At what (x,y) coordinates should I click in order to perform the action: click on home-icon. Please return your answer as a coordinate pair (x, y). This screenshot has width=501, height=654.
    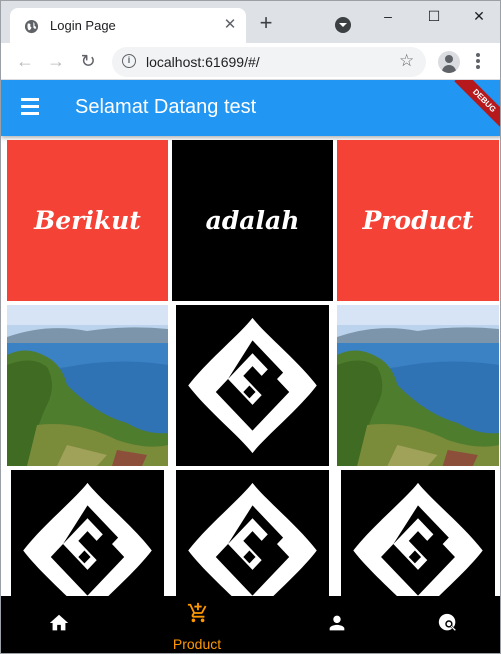
    Looking at the image, I should click on (59, 622).